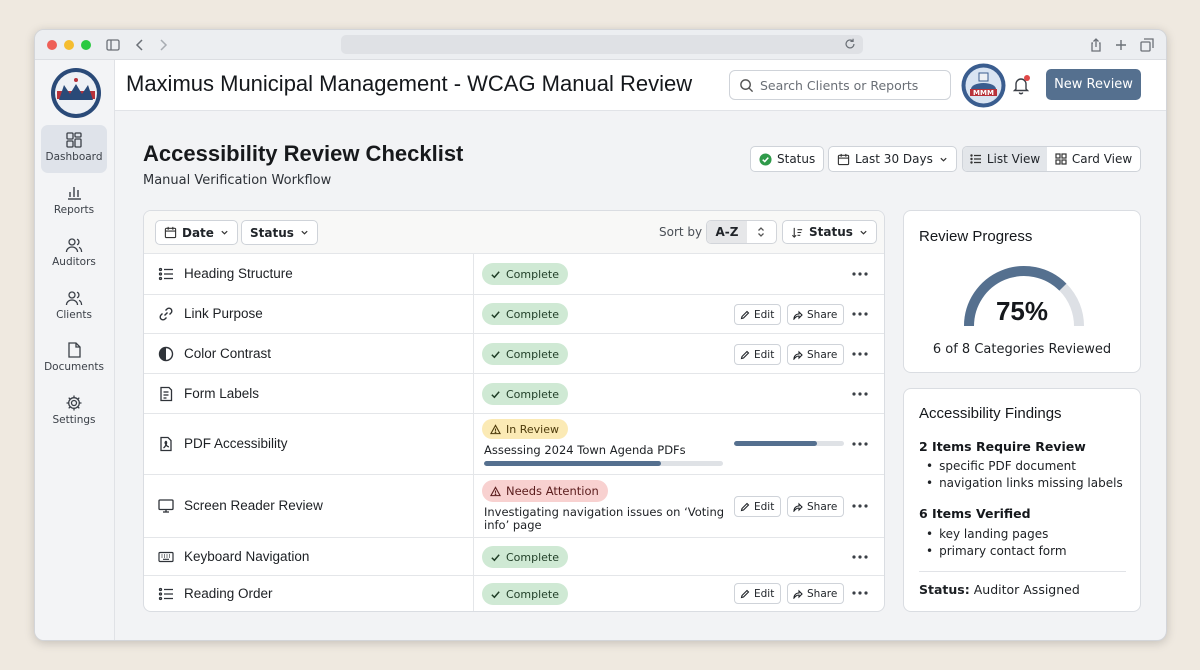 This screenshot has height=670, width=1200. Describe the element at coordinates (1096, 45) in the screenshot. I see `share-icon` at that location.